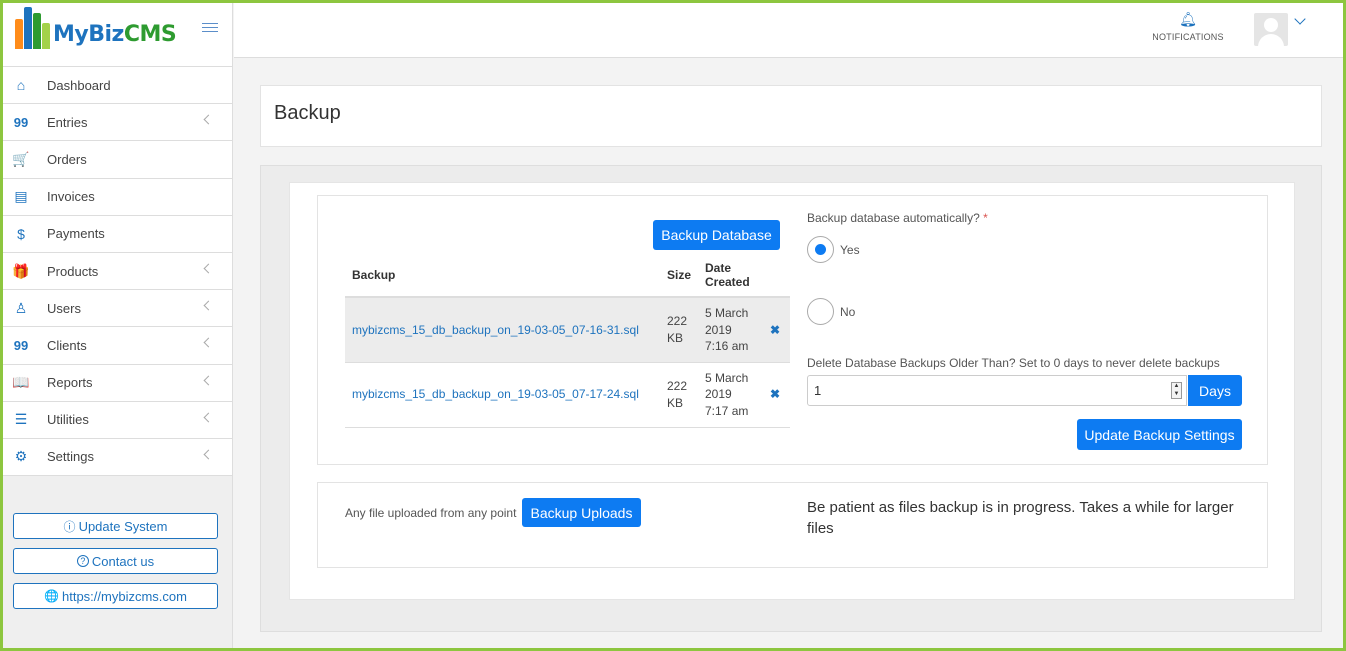 This screenshot has height=651, width=1346. Describe the element at coordinates (21, 382) in the screenshot. I see `book-icon: 📖` at that location.